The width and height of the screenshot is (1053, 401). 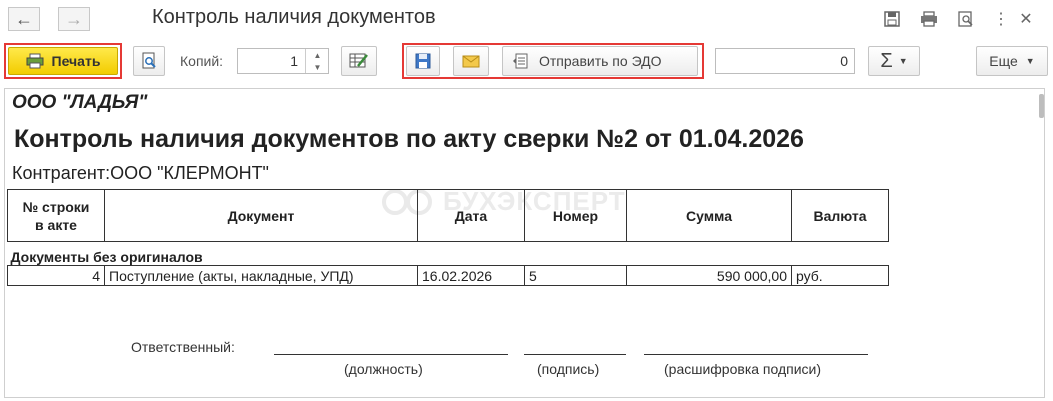 What do you see at coordinates (140, 173) in the screenshot?
I see `counterparty: Контрагент:ООО "КЛЕРМОНТ"` at bounding box center [140, 173].